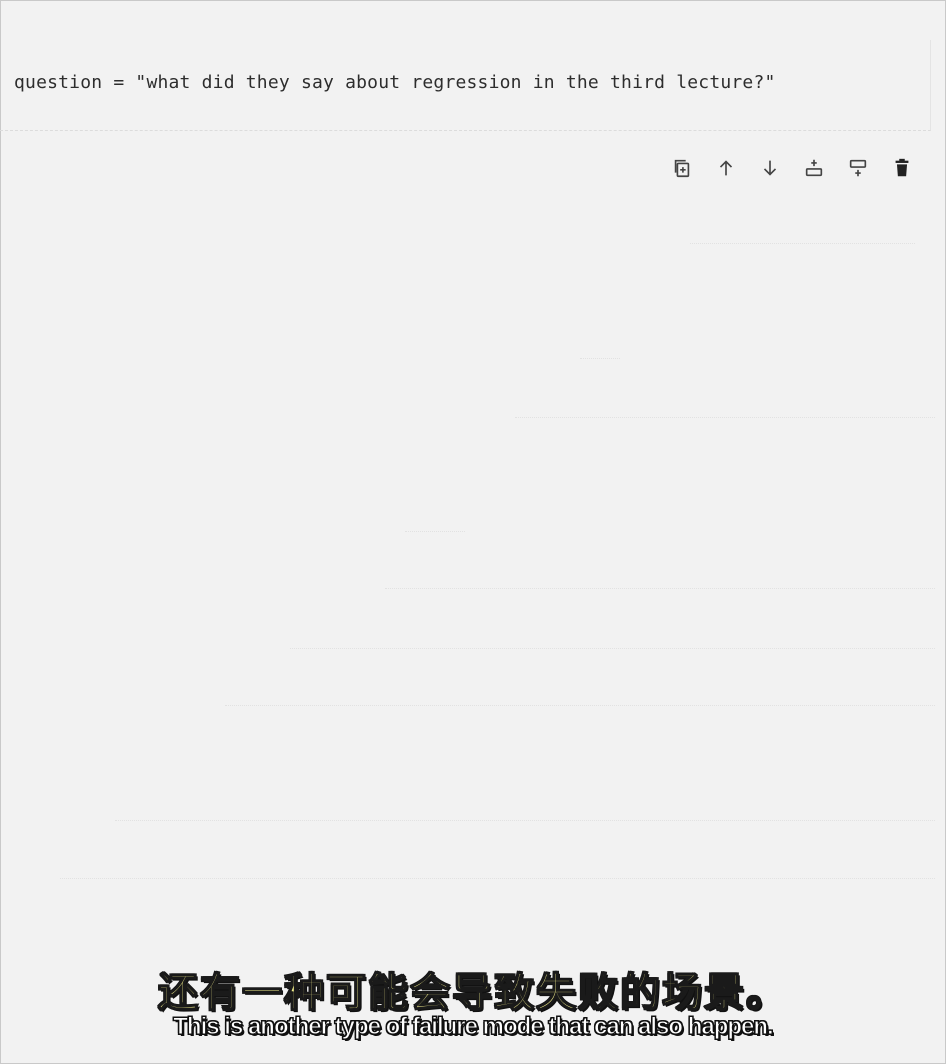 The height and width of the screenshot is (1064, 946). Describe the element at coordinates (792, 168) in the screenshot. I see `cell-toolbar` at that location.